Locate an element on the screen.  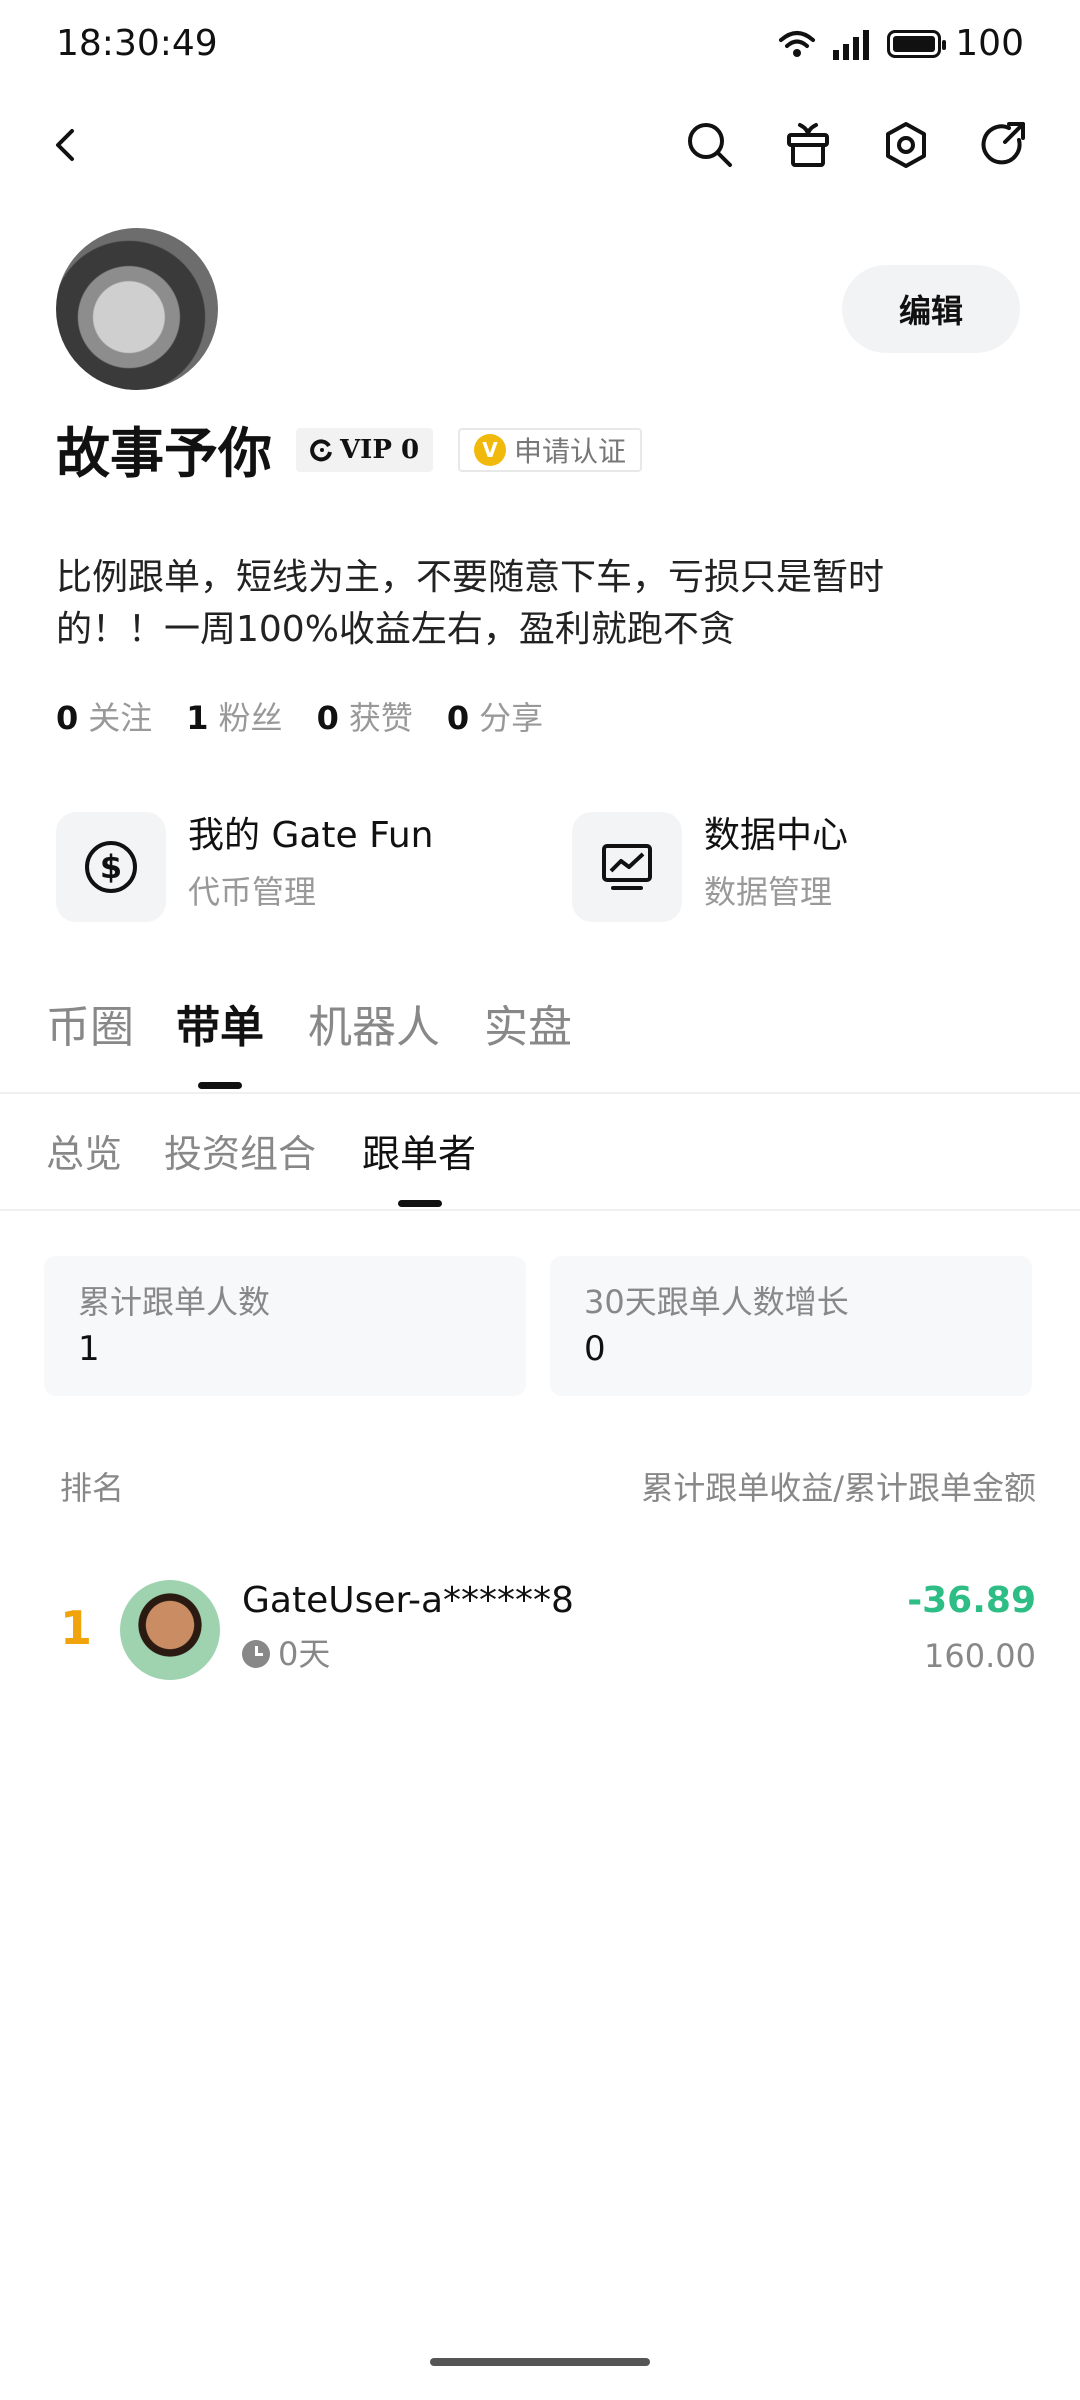
total-followers-label: 累计跟单人数 is located at coordinates (174, 1302).